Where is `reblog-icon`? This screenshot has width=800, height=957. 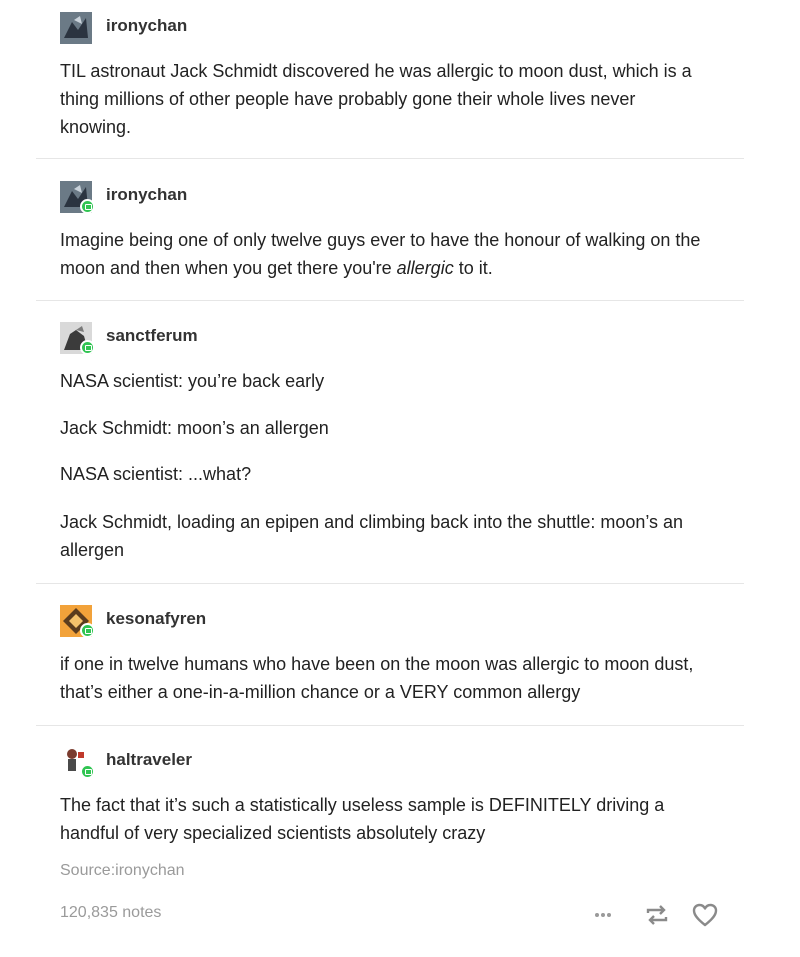
reblog-icon is located at coordinates (657, 915).